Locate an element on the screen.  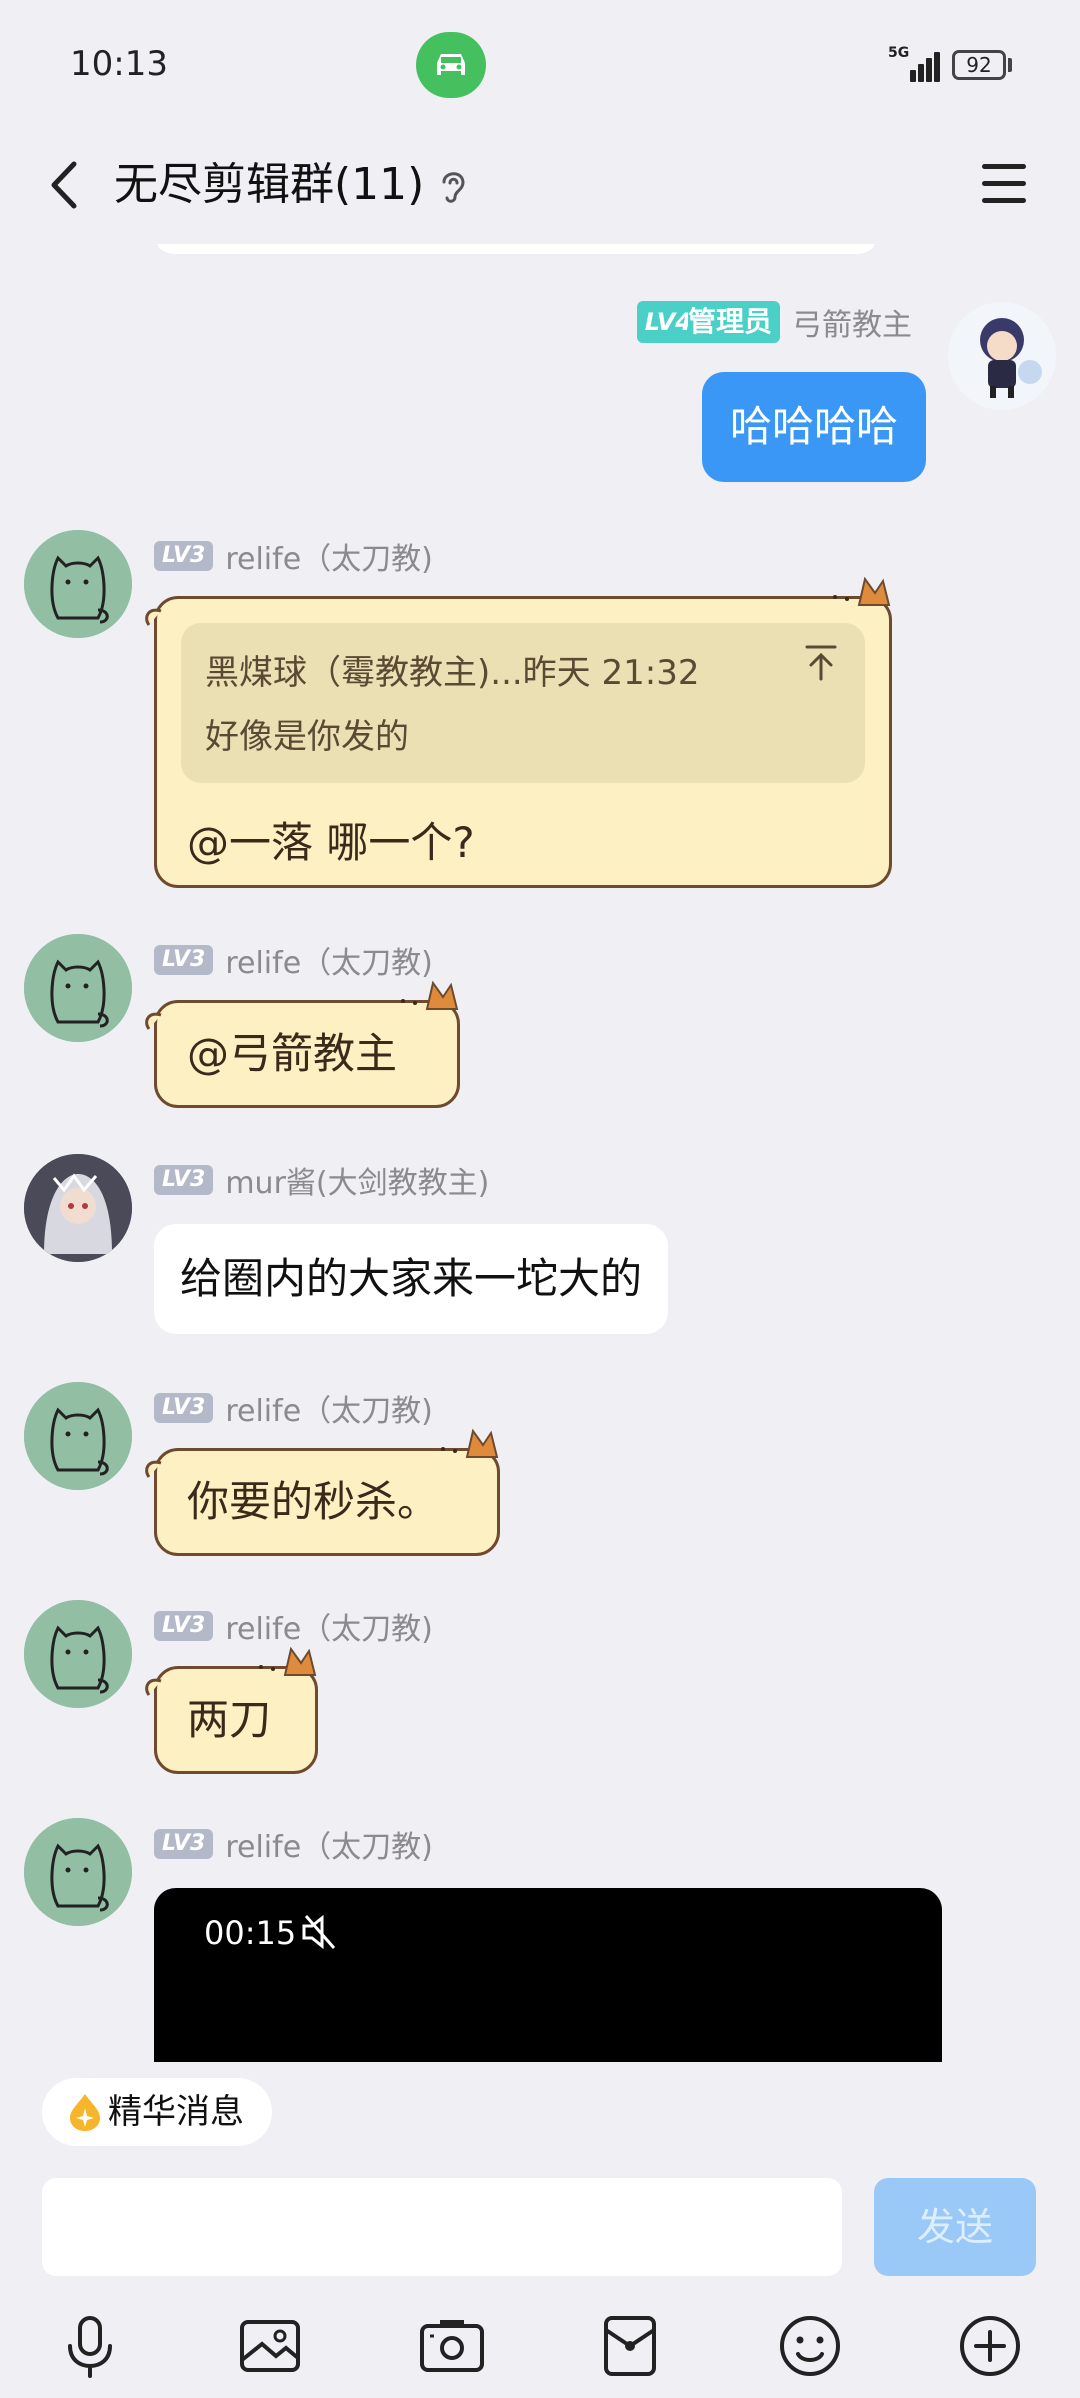
message-bubble: 黑煤球（霉教教主)...昨天 21:32 好像是你发的 @一落 哪一个? is located at coordinates (518, 732).